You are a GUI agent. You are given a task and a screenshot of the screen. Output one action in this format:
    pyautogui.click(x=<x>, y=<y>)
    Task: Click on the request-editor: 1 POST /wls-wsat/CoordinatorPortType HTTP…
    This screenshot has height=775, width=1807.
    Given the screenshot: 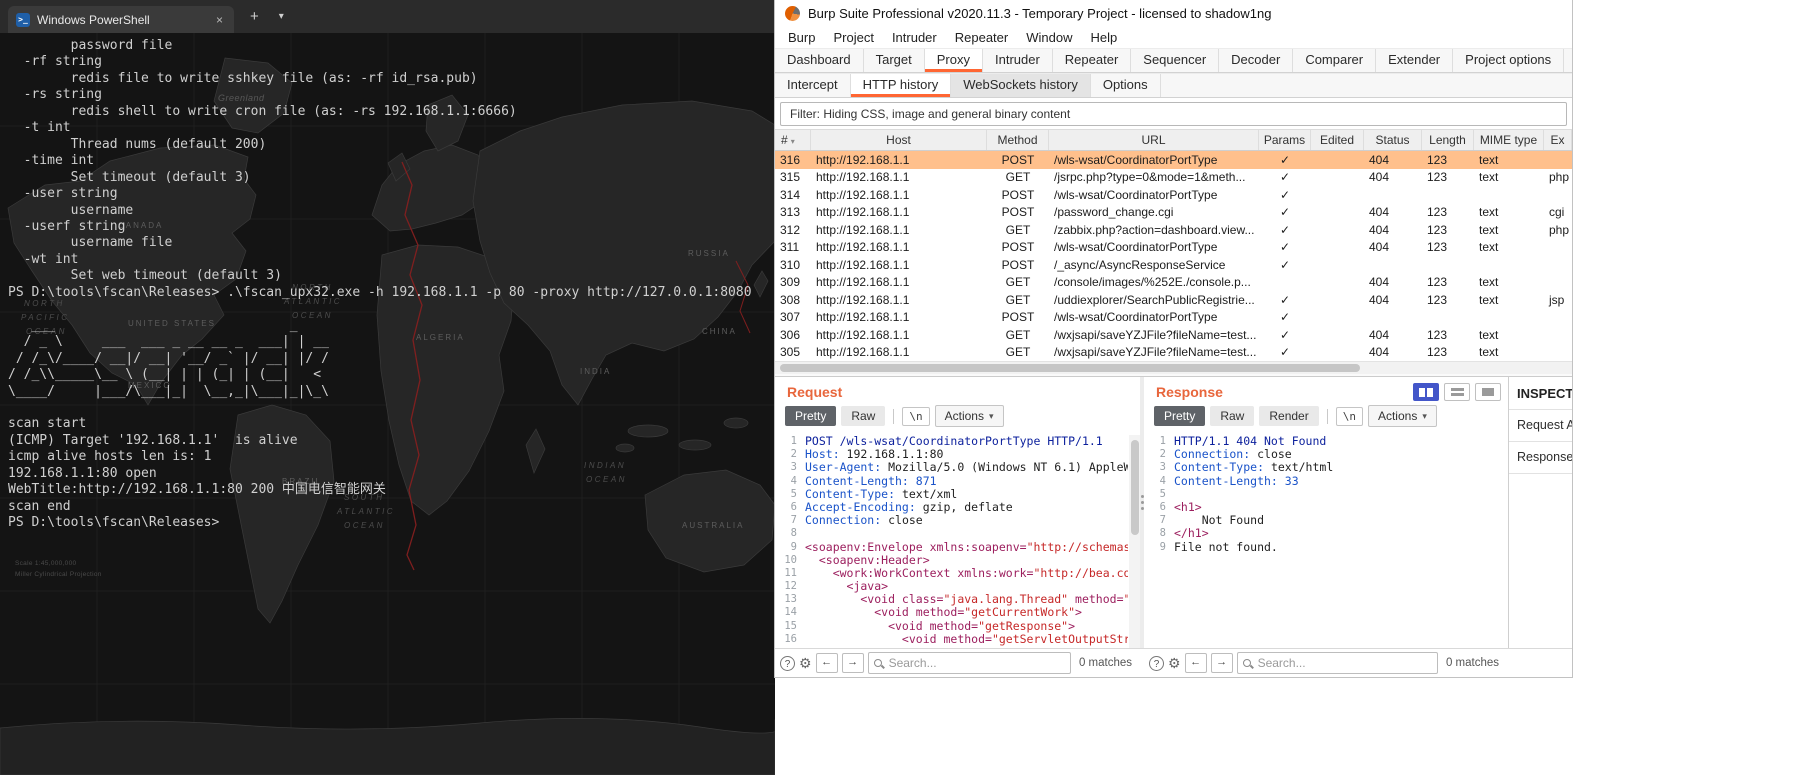 What is the action you would take?
    pyautogui.click(x=951, y=542)
    